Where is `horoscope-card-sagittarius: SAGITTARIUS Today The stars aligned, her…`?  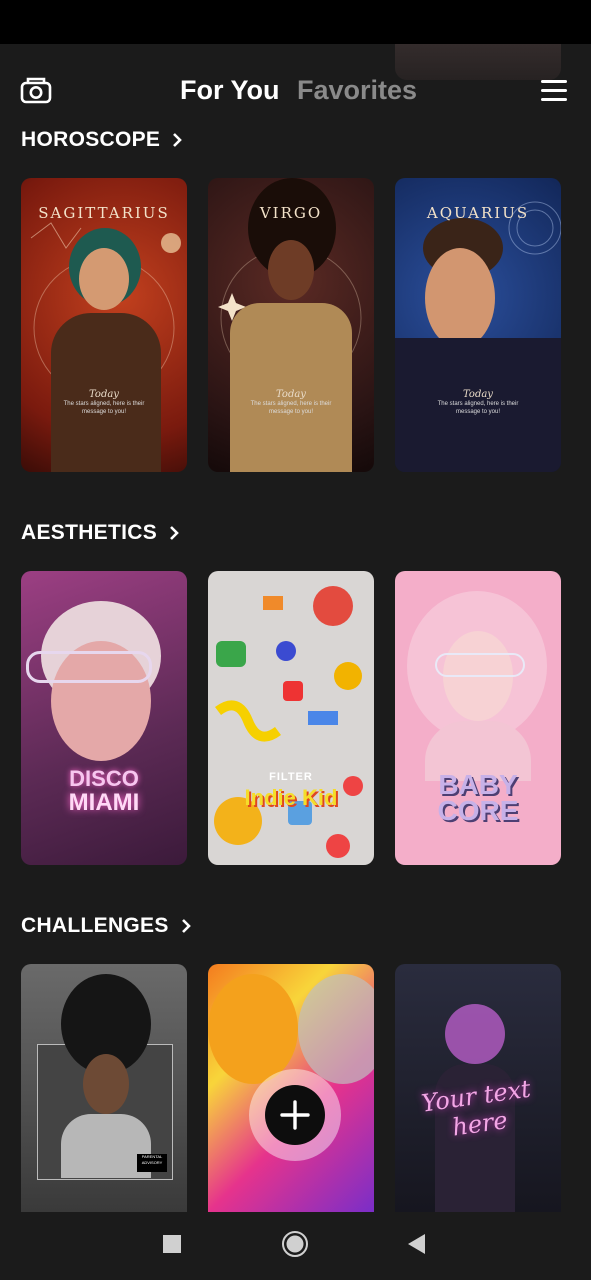 horoscope-card-sagittarius: SAGITTARIUS Today The stars aligned, her… is located at coordinates (104, 325).